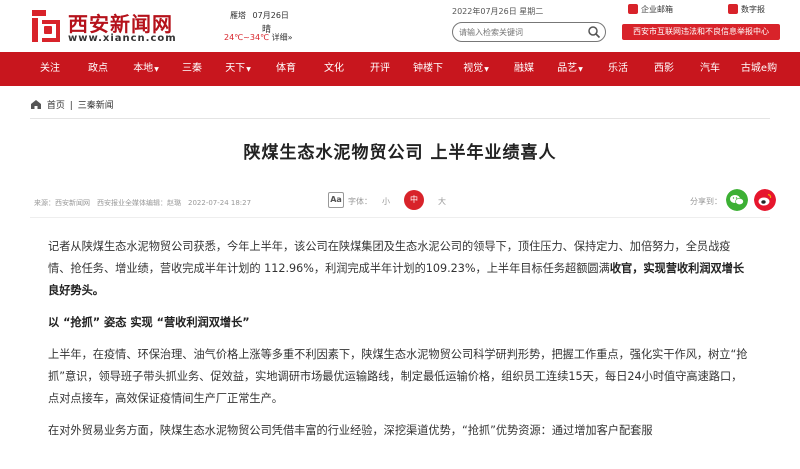 The width and height of the screenshot is (800, 469). I want to click on site-logo: 西安新闻网 www.xiancn.com, so click(103, 27).